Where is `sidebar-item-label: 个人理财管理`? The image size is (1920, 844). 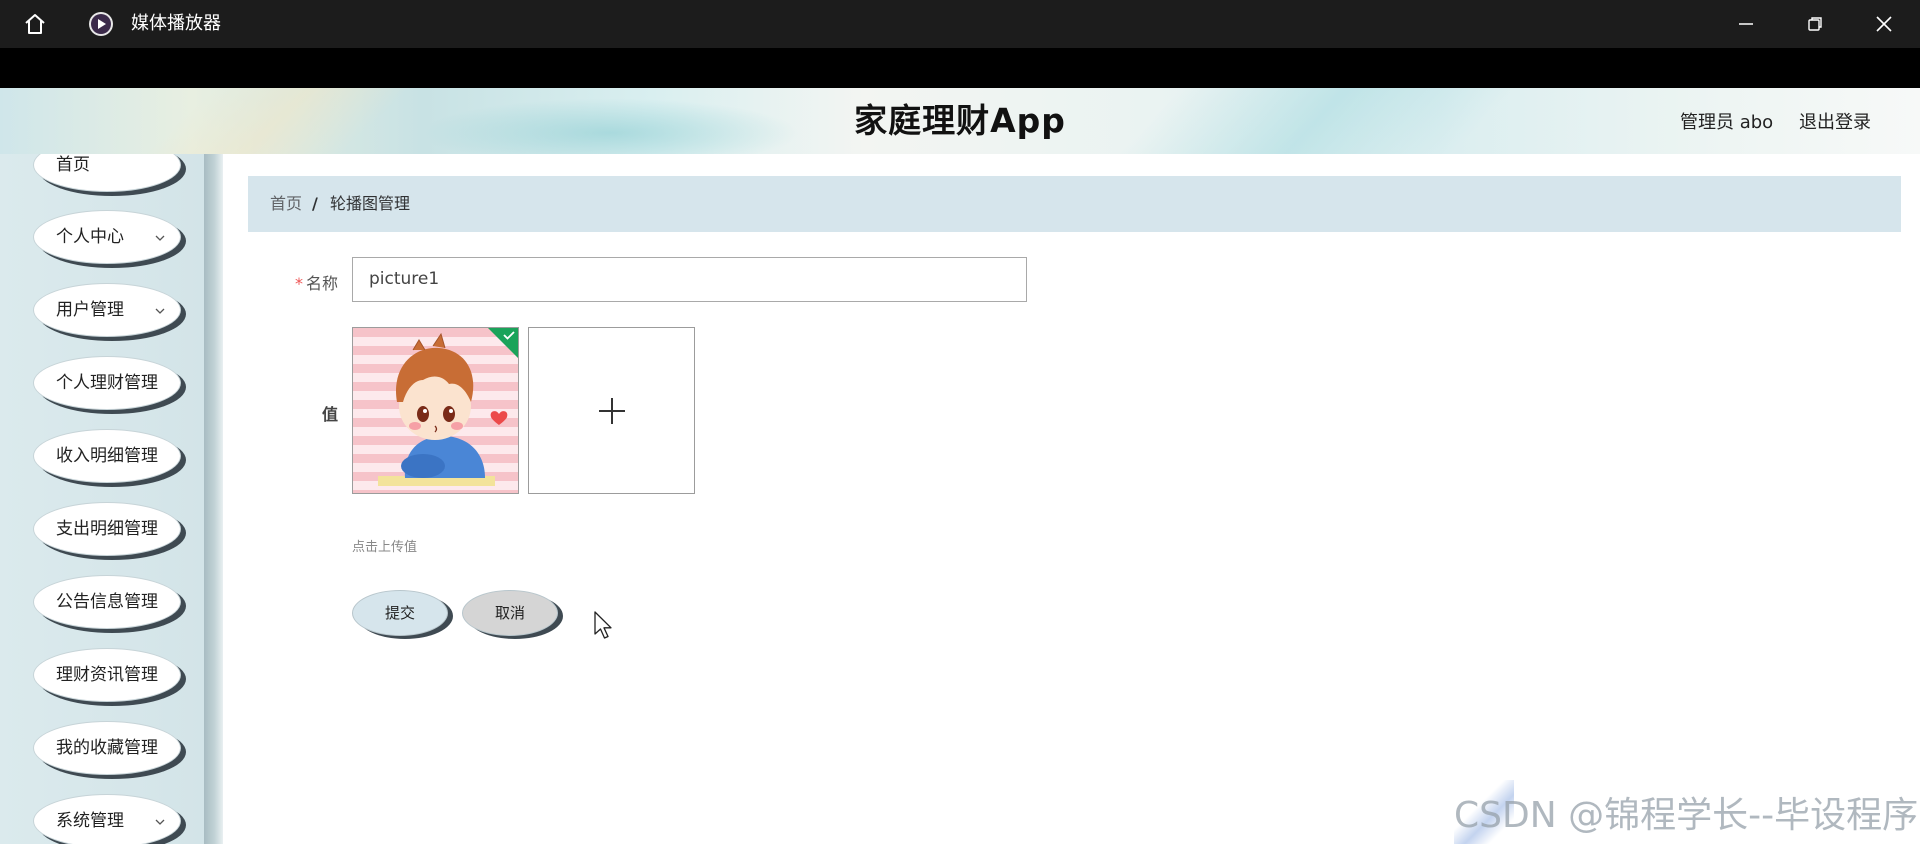 sidebar-item-label: 个人理财管理 is located at coordinates (107, 383).